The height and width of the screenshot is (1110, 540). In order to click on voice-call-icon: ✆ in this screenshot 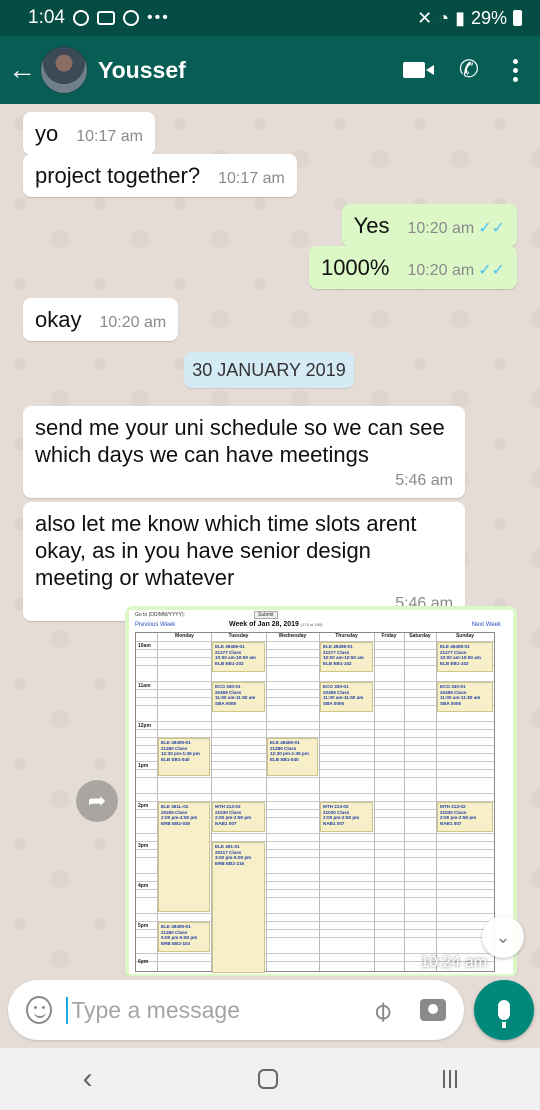, I will do `click(469, 70)`.